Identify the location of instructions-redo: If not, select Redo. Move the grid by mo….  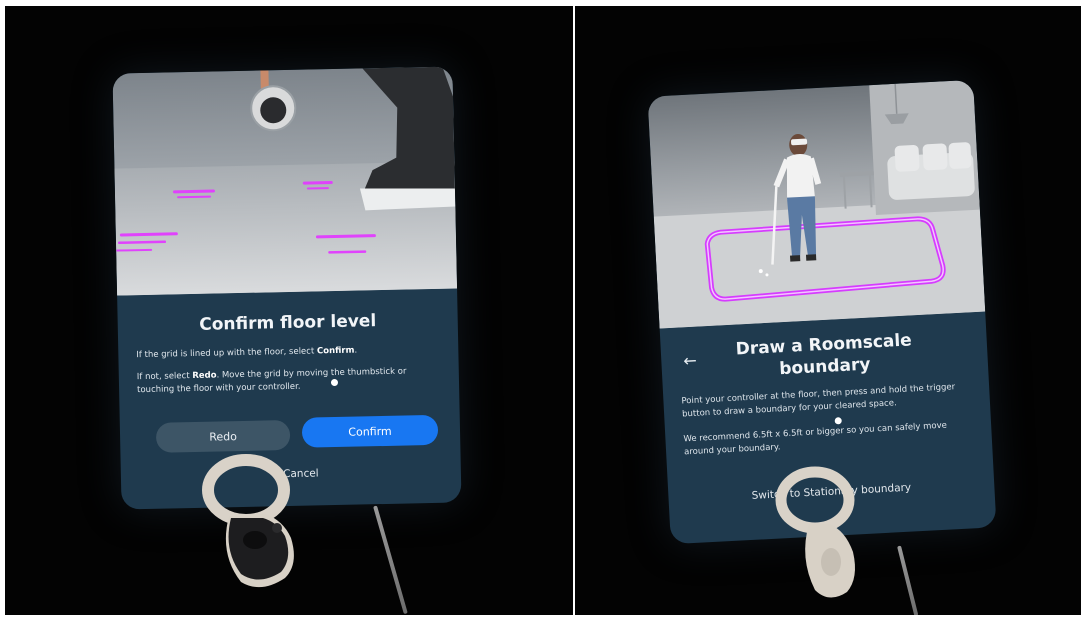
(271, 381).